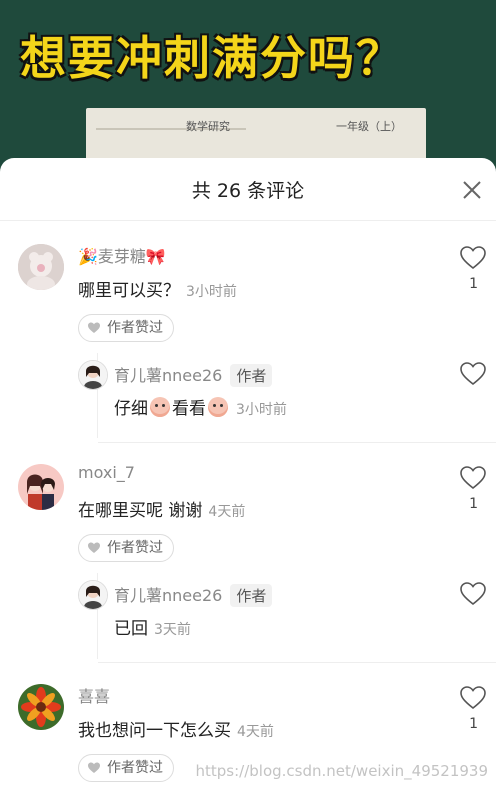 Image resolution: width=496 pixels, height=788 pixels. What do you see at coordinates (129, 291) in the screenshot?
I see `comment-body: 哪里可以买？` at bounding box center [129, 291].